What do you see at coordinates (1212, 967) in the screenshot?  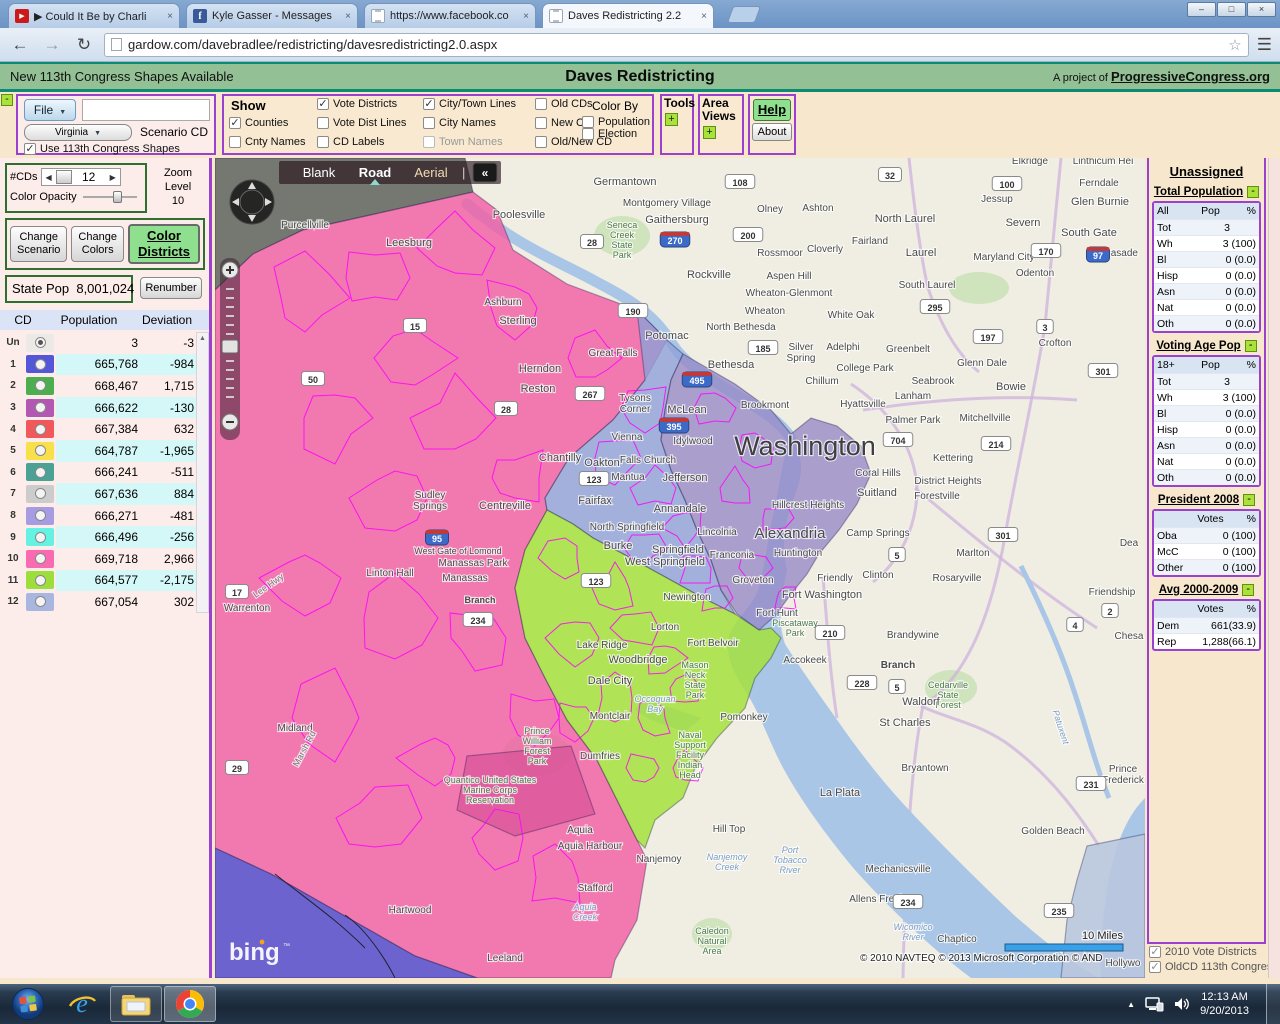 I see `layer-checkbox-oldcd-113th-congress: OldCD 113th Congress` at bounding box center [1212, 967].